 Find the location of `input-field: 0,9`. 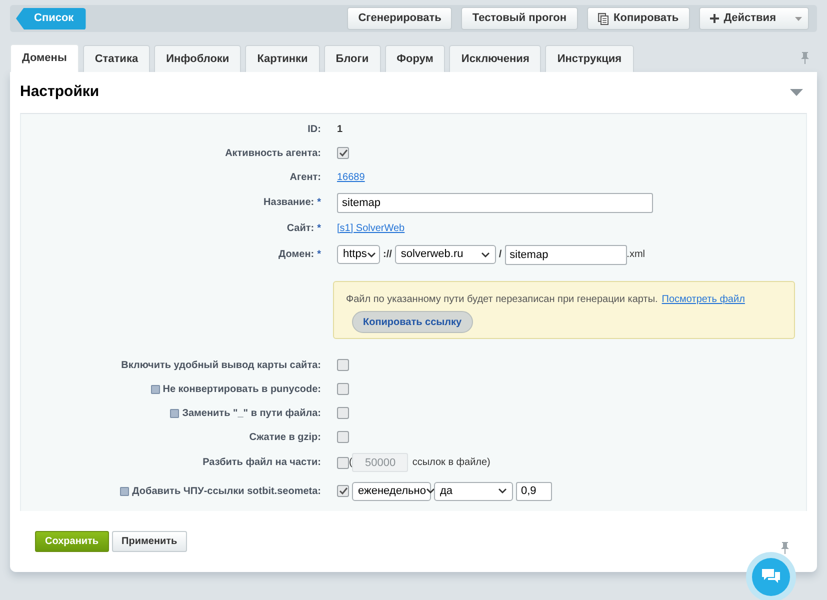

input-field: 0,9 is located at coordinates (534, 491).